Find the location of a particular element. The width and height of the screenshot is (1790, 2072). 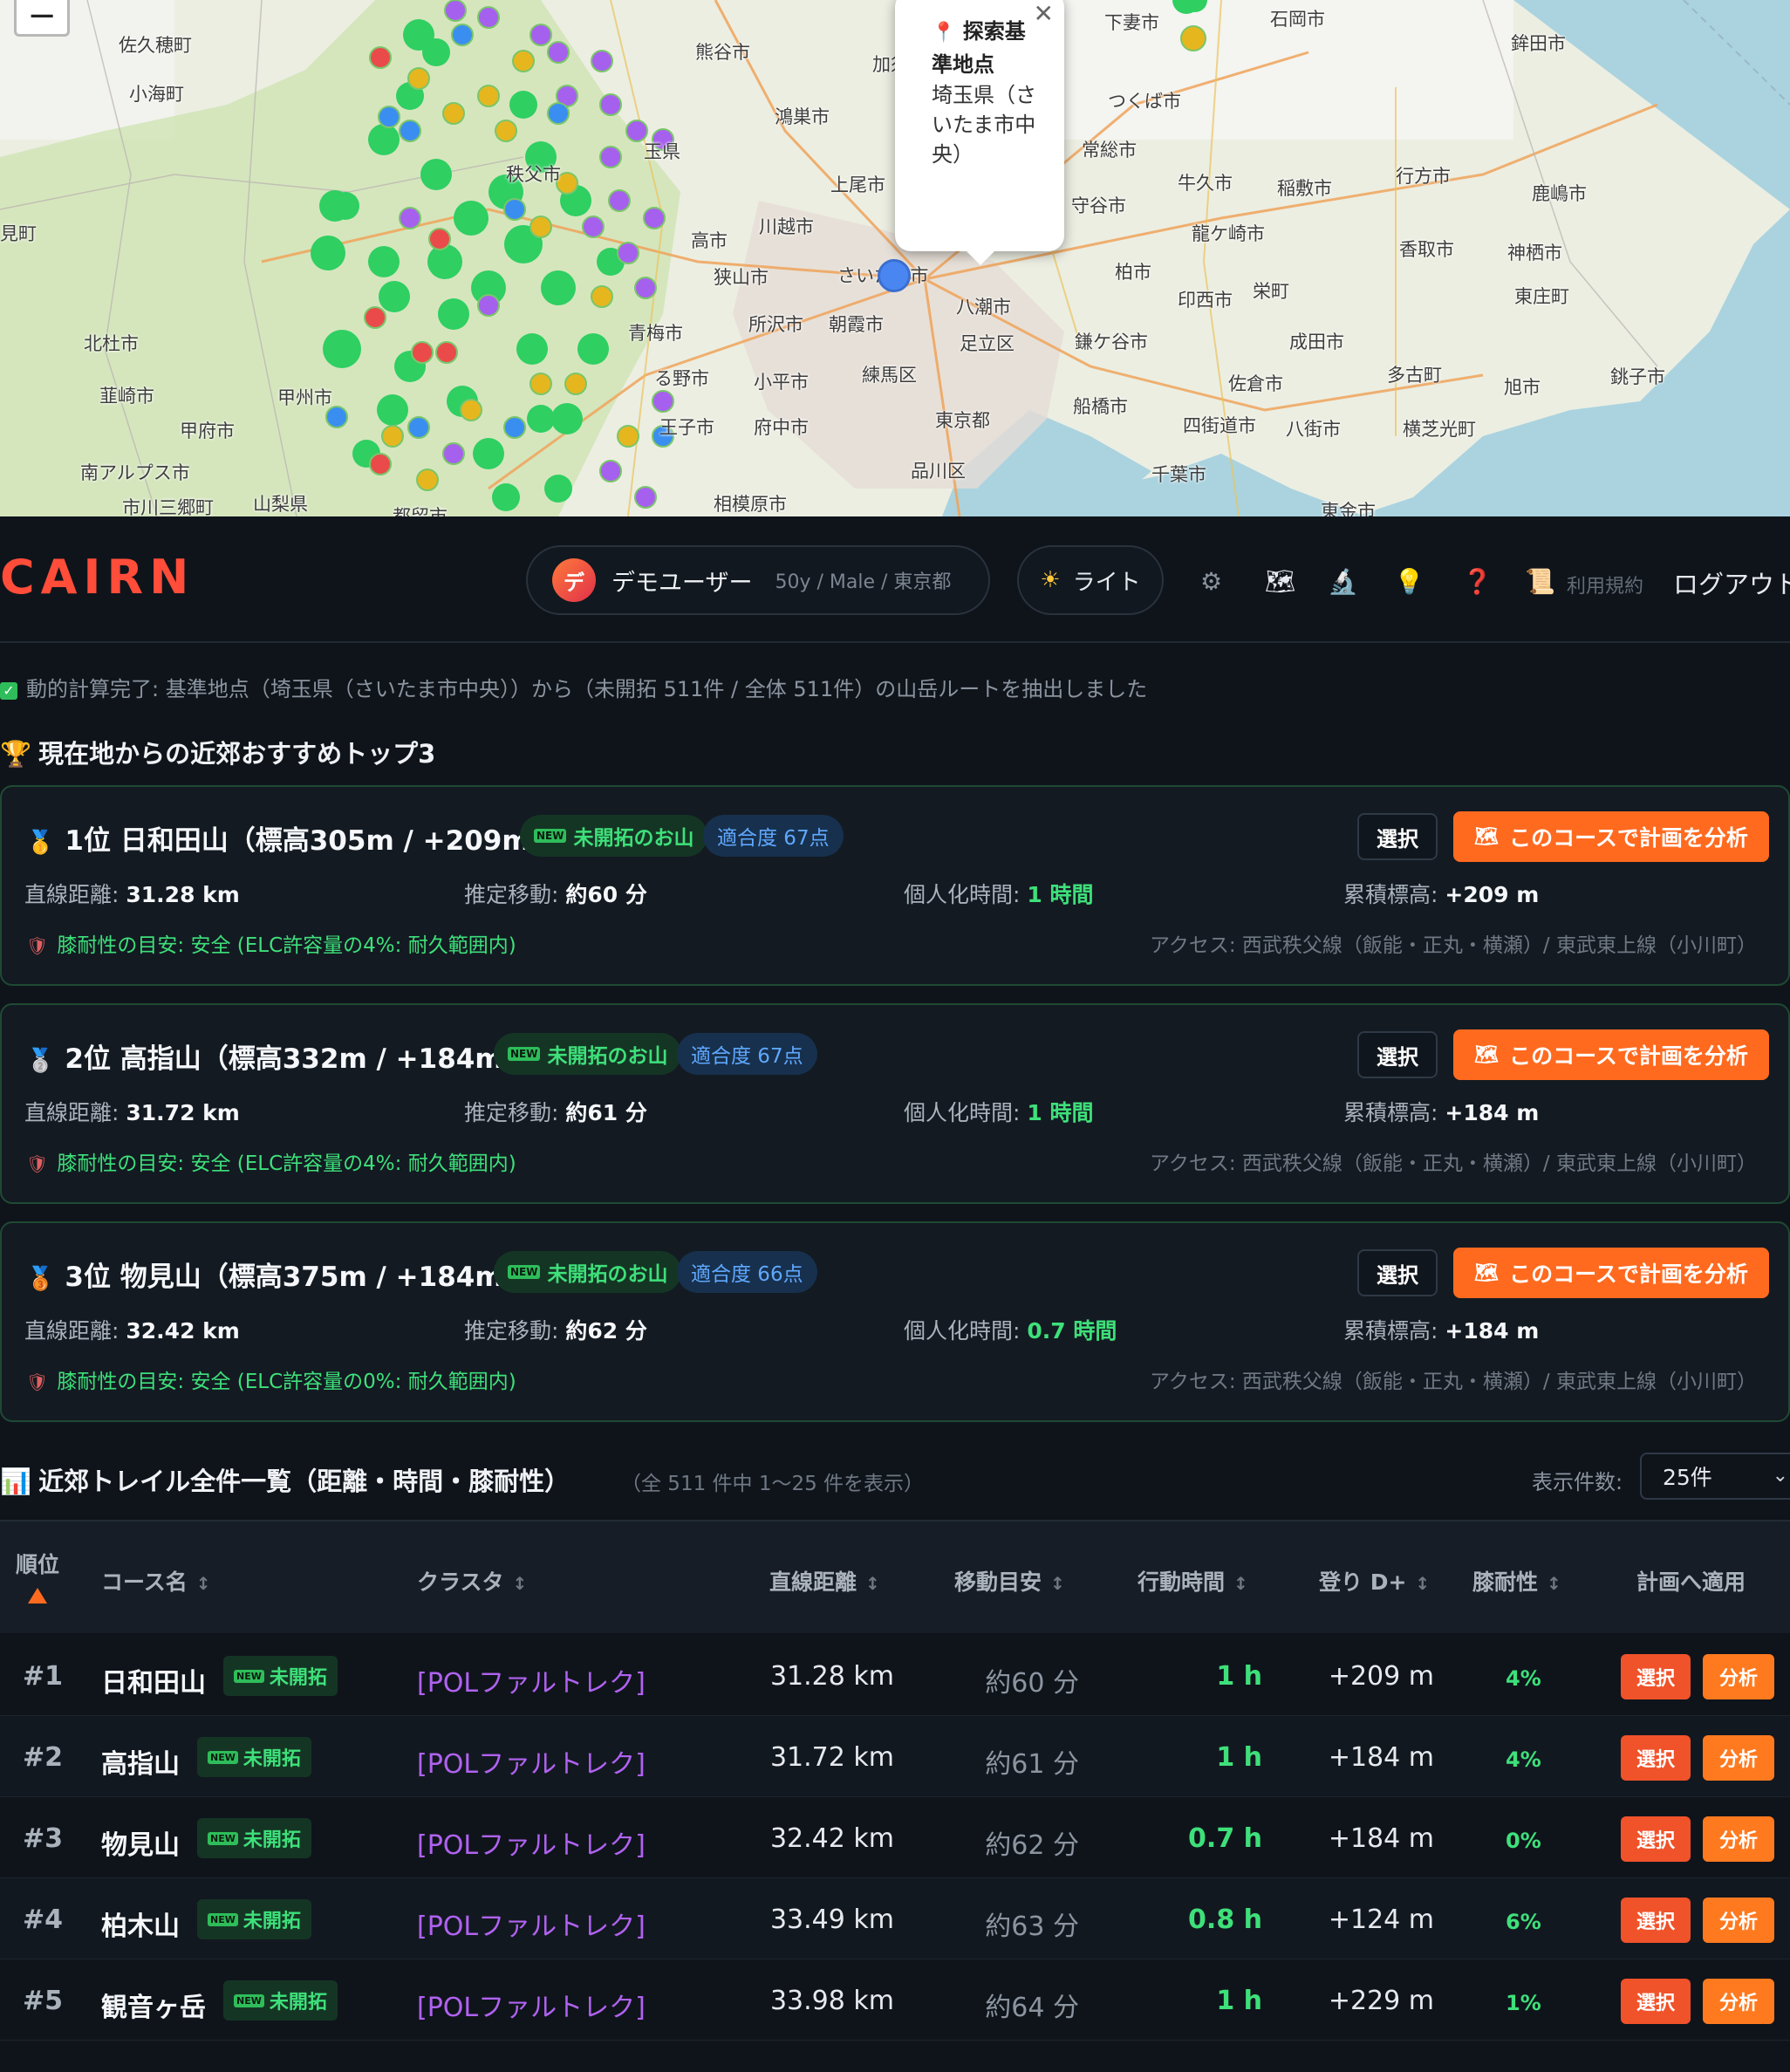

row-distance: 31.72 km is located at coordinates (831, 1758).